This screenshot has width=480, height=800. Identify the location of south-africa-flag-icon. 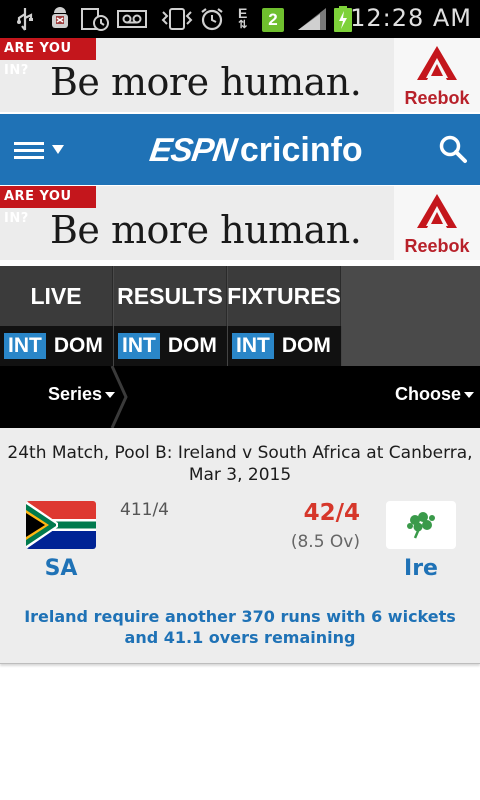
(61, 525).